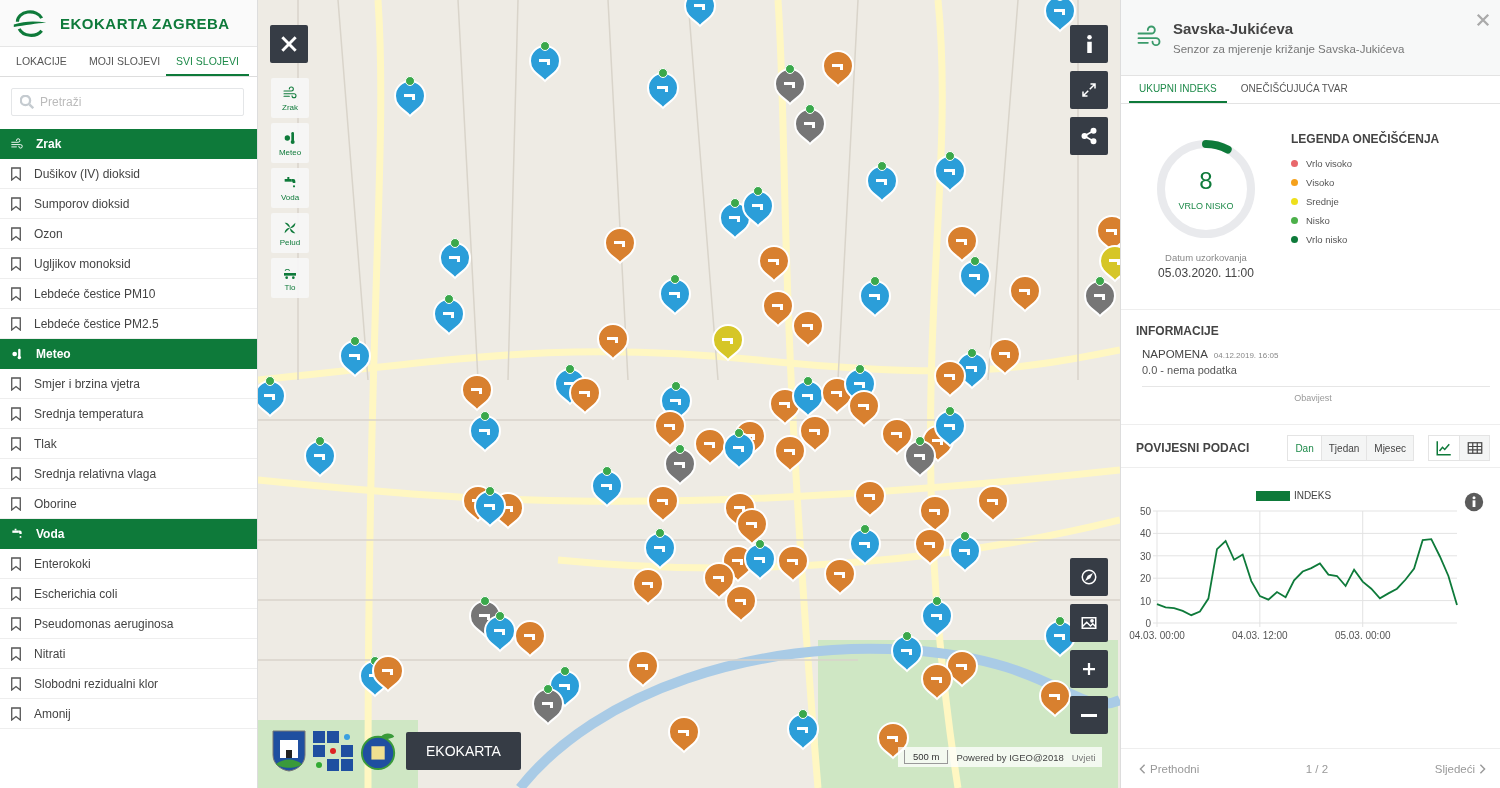 This screenshot has width=1500, height=788. Describe the element at coordinates (127, 102) in the screenshot. I see `search-field: Pretraži` at that location.